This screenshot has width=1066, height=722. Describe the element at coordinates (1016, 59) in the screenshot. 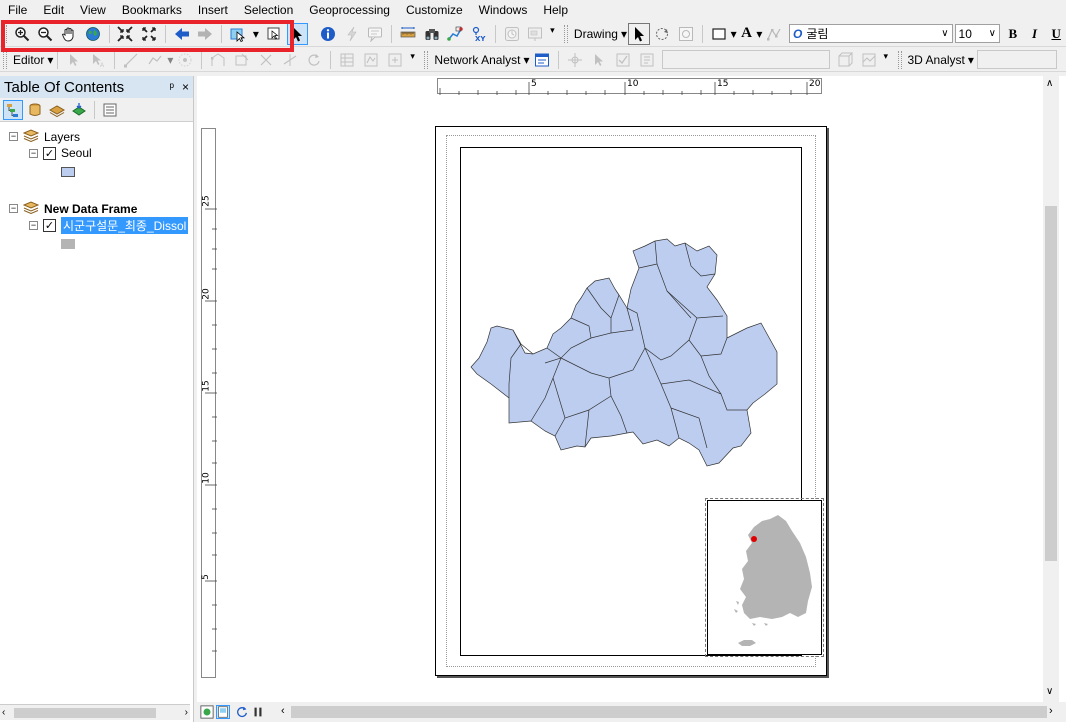

I see `3d-layer-combo` at that location.